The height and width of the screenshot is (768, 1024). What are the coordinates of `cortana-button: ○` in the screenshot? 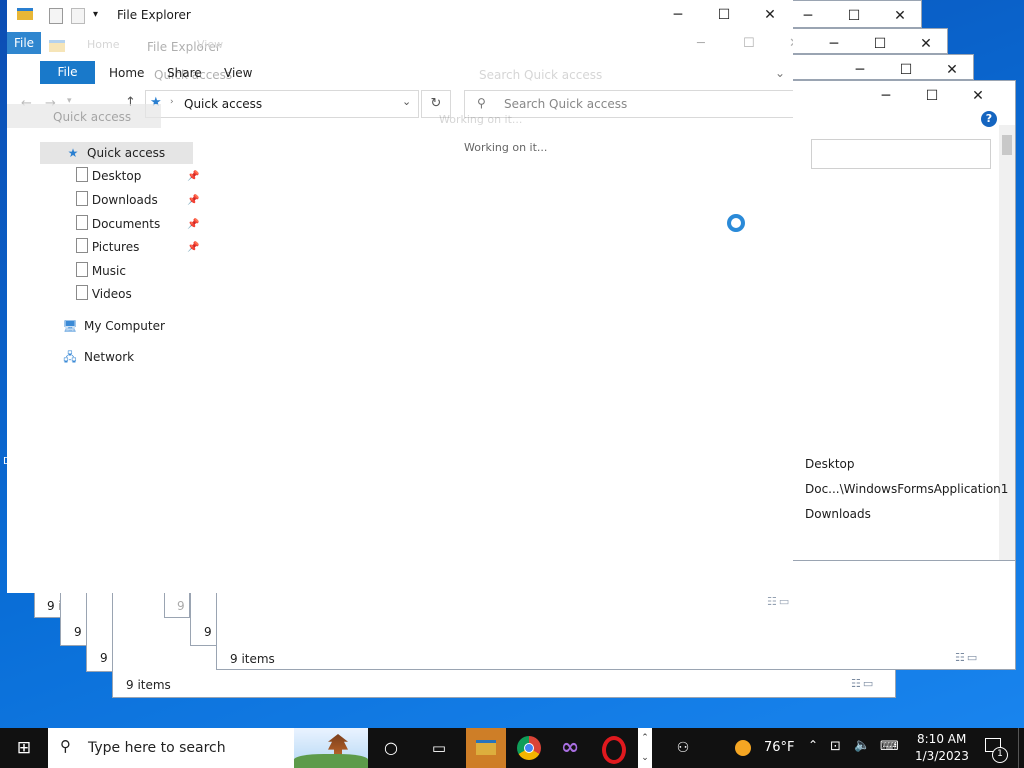 It's located at (391, 748).